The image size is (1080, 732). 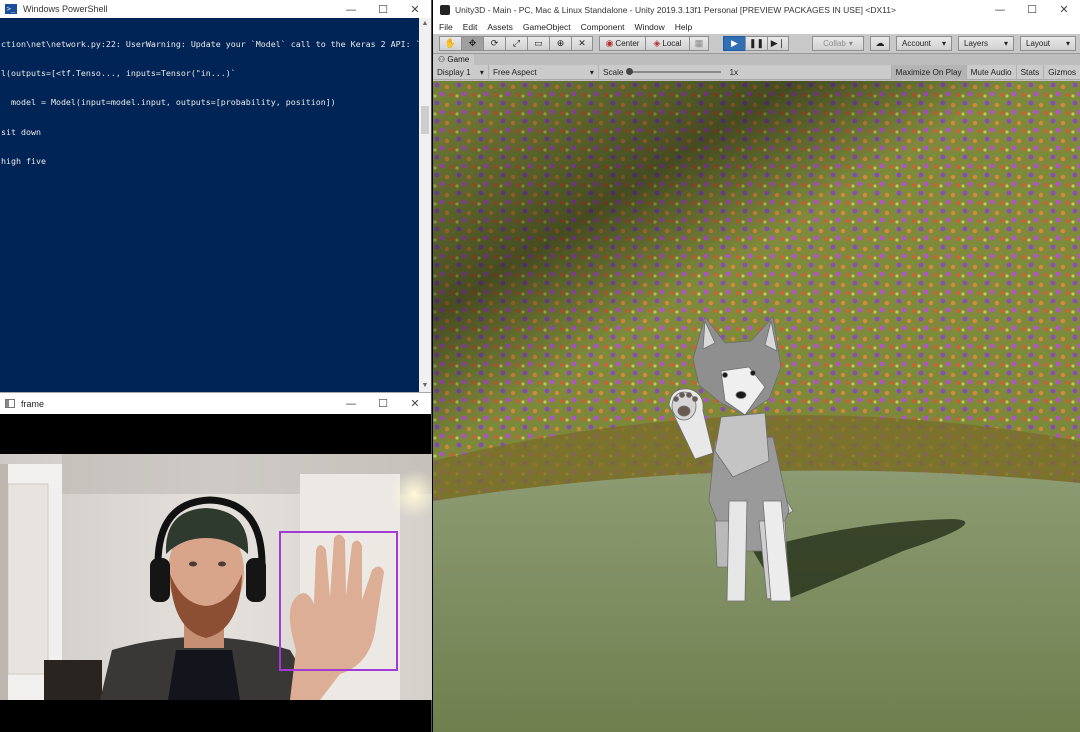 I want to click on pivot-local-button: ◈ Local, so click(x=667, y=43).